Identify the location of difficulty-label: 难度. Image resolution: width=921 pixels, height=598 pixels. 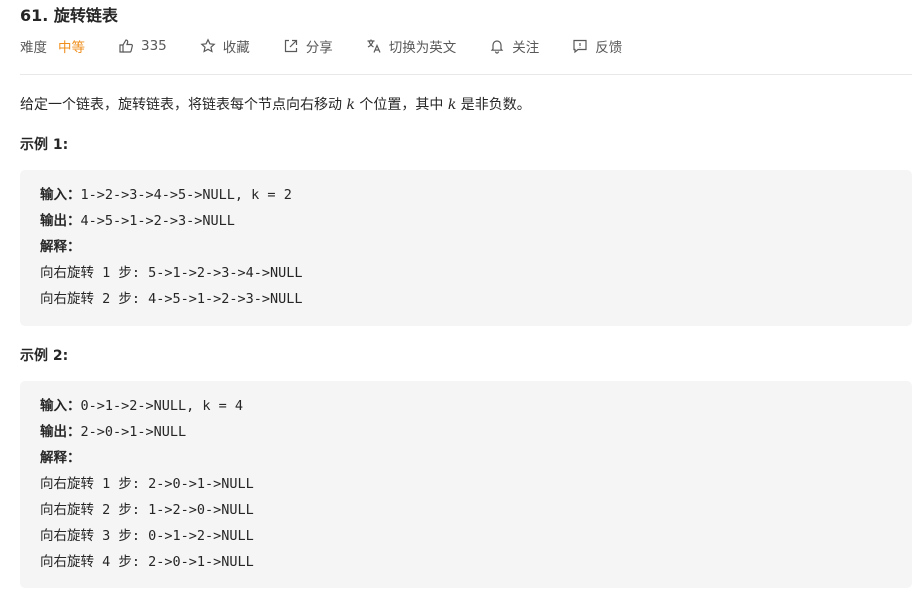
(33, 48).